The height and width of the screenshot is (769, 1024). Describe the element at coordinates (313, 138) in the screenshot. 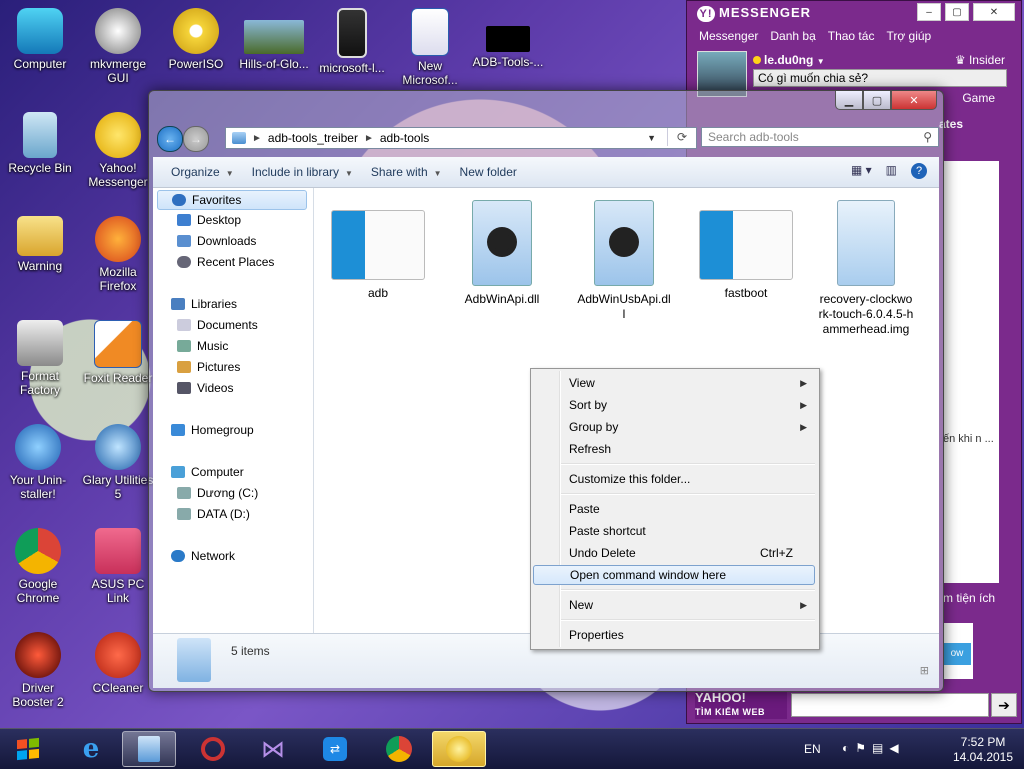

I see `breadcrumb-item: adb-tools_treiber` at that location.